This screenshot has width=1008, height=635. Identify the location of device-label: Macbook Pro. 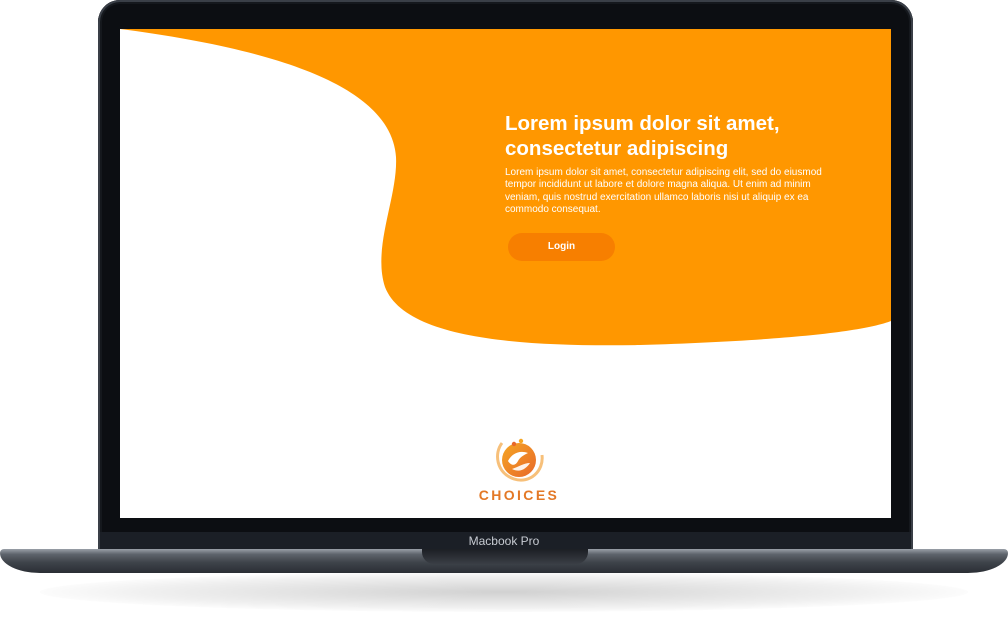
(504, 541).